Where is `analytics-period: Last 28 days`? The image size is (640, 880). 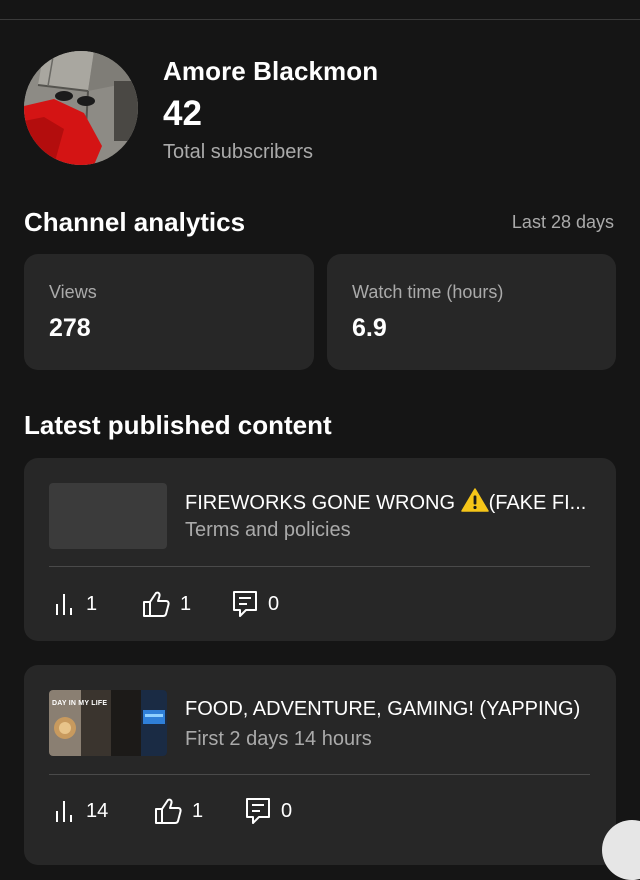
analytics-period: Last 28 days is located at coordinates (562, 222).